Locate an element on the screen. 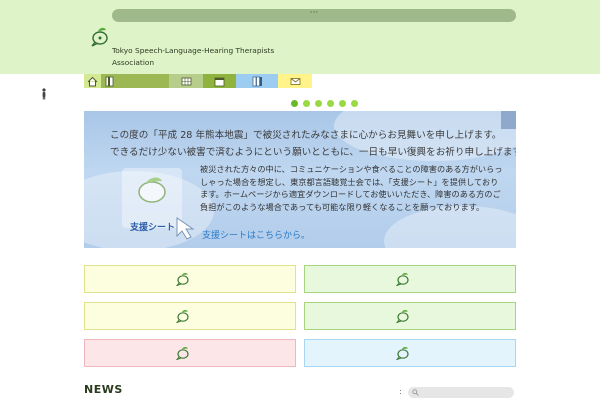 The height and width of the screenshot is (400, 600). support-sheet-link: 支援シートはこちらから。 is located at coordinates (256, 234).